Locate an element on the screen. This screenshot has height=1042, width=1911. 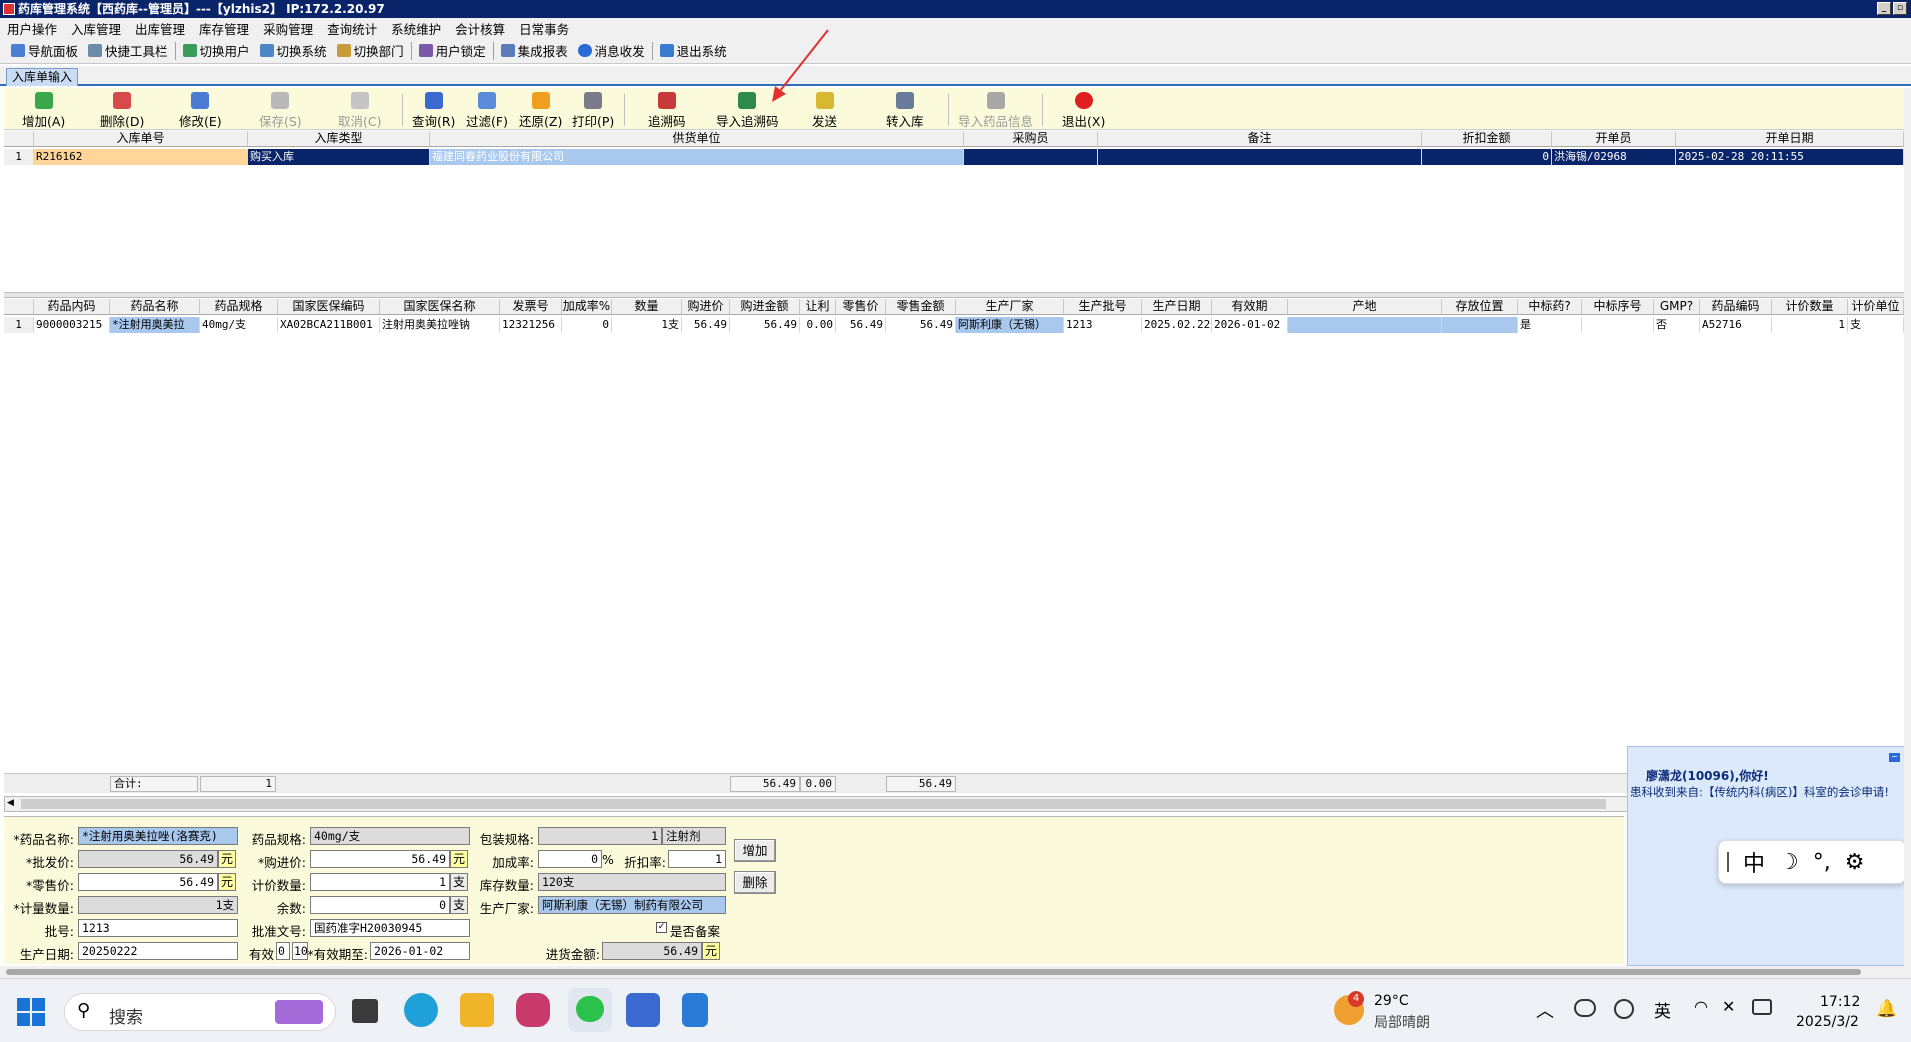
restore-button: ▫ is located at coordinates (1900, 8).